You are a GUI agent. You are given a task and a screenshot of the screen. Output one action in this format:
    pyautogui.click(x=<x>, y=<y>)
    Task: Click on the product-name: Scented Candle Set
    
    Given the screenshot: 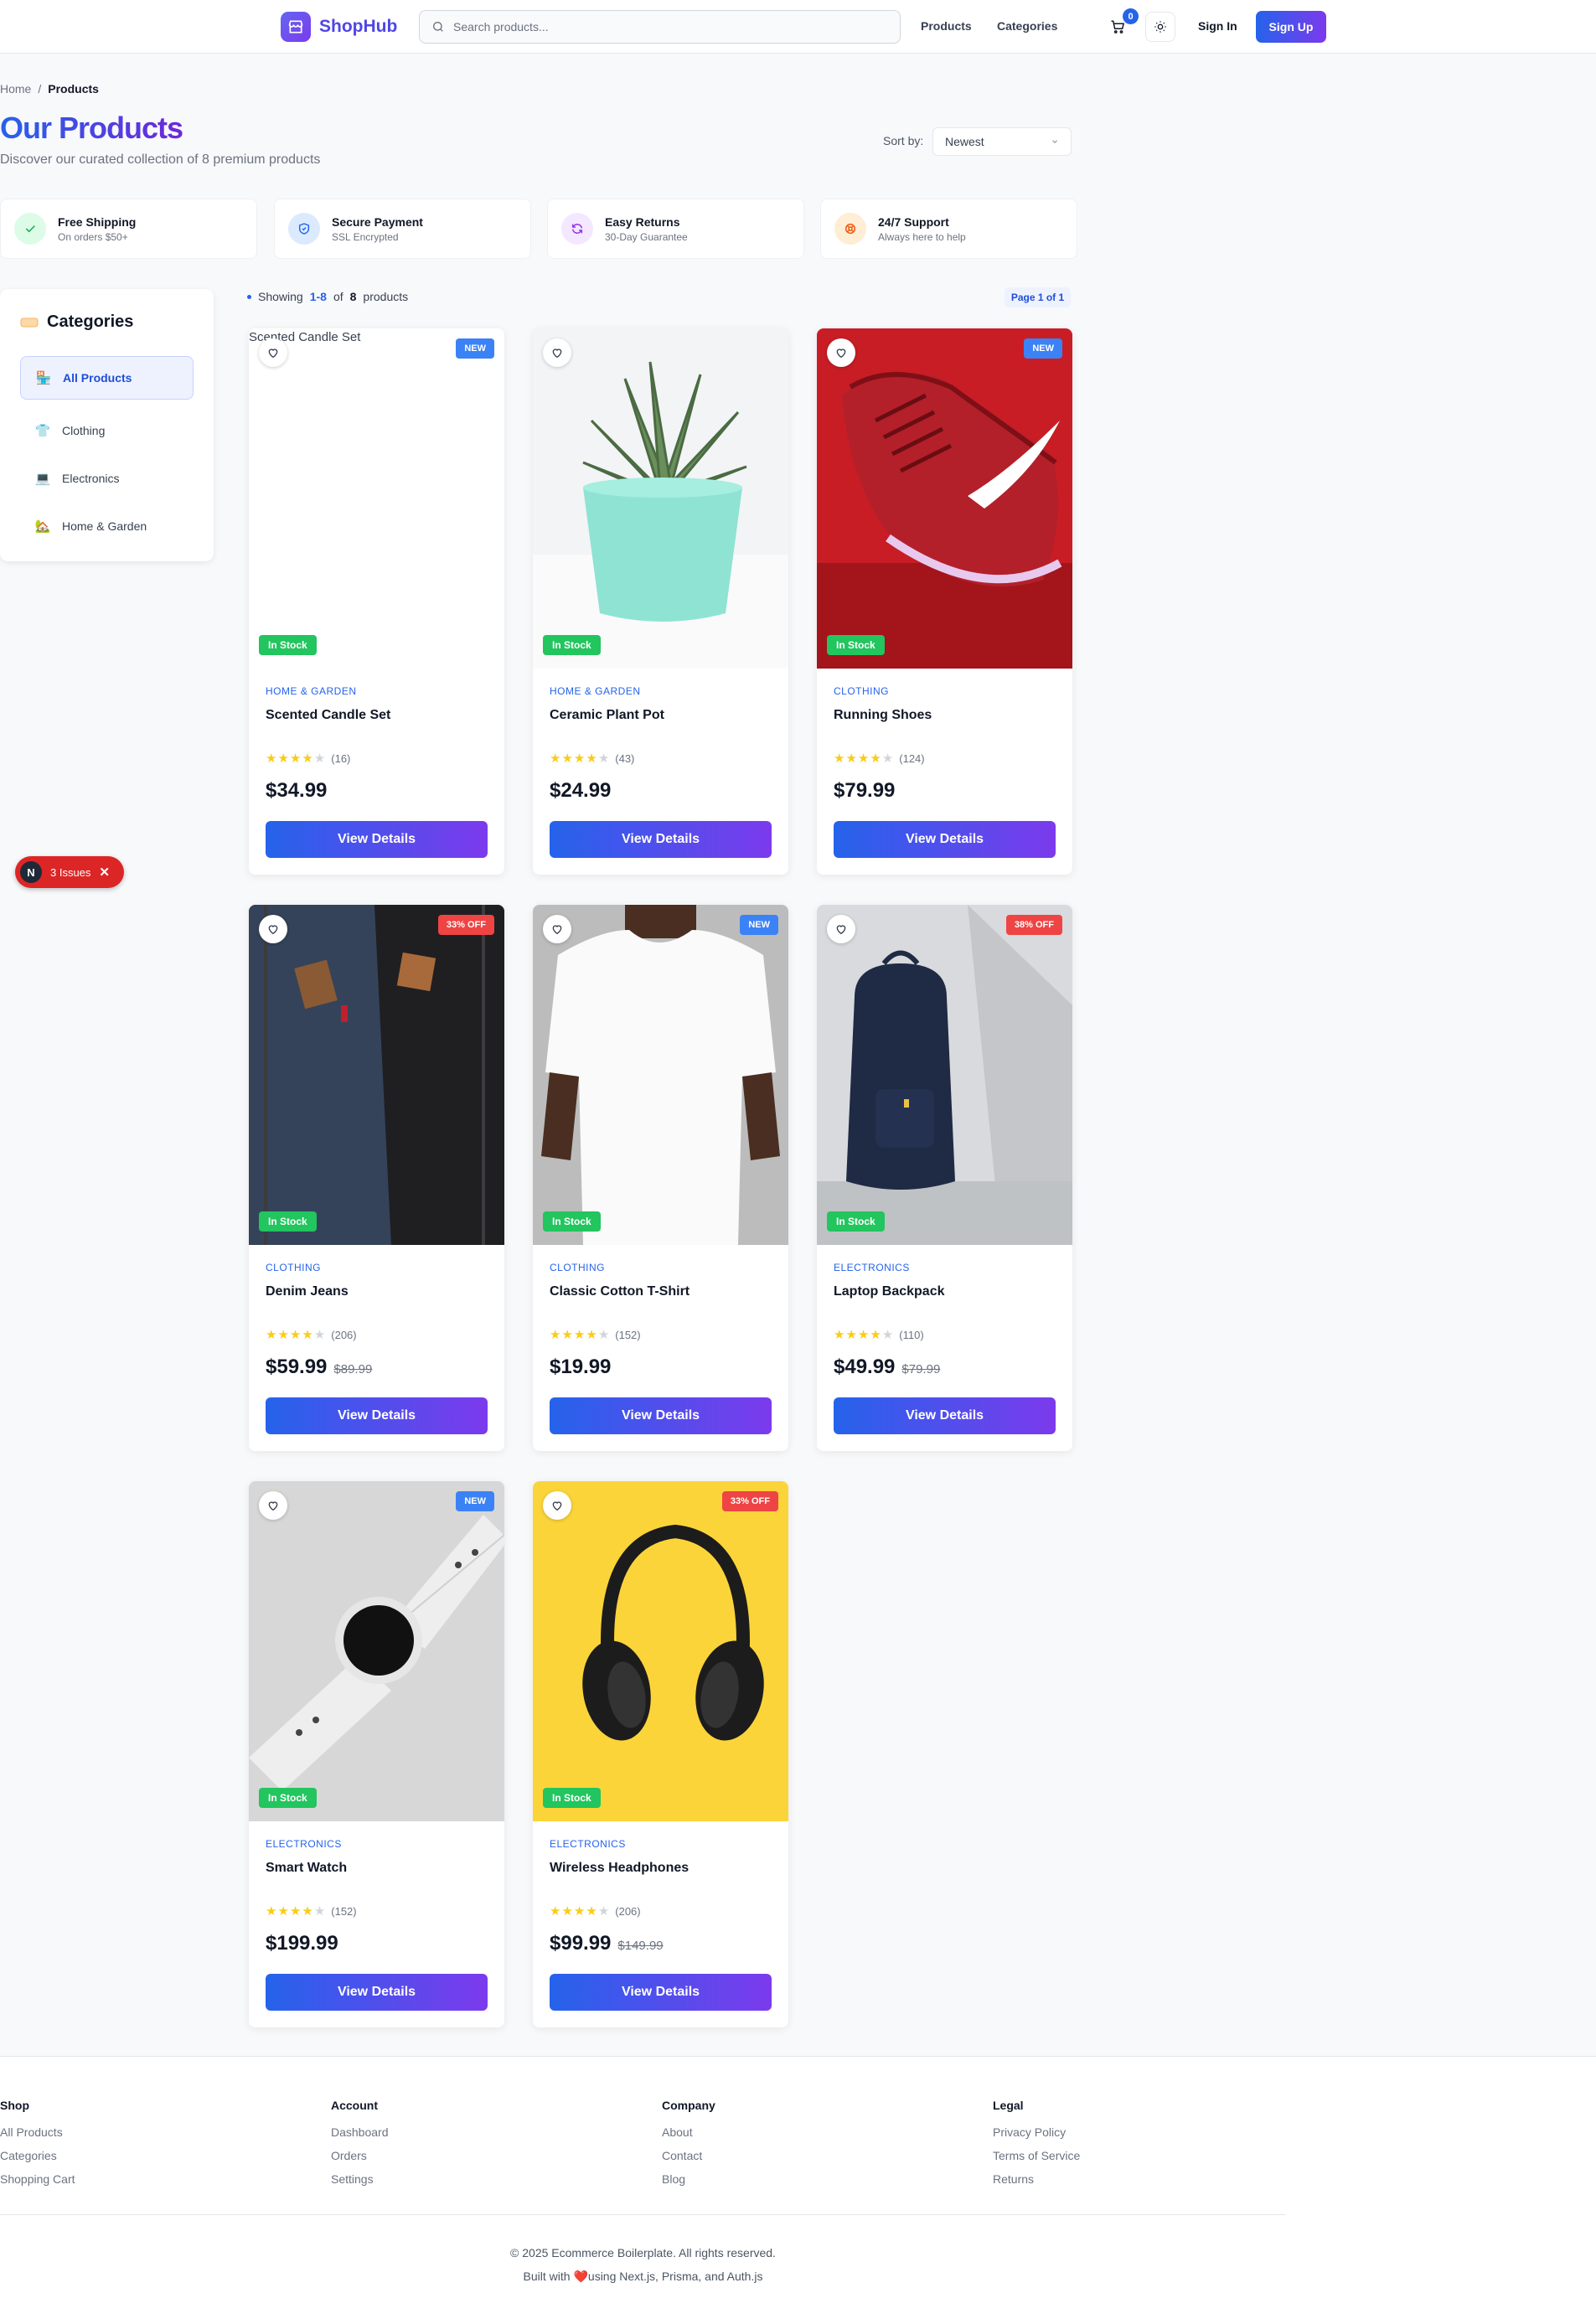 What is the action you would take?
    pyautogui.click(x=328, y=715)
    